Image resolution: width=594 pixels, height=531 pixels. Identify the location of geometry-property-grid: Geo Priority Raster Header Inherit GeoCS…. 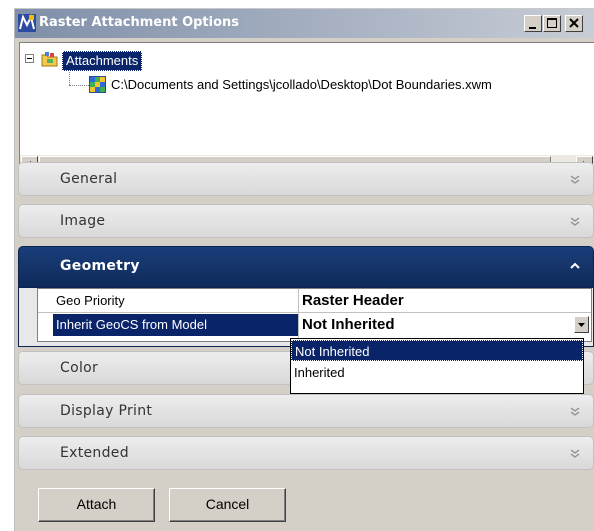
(314, 315).